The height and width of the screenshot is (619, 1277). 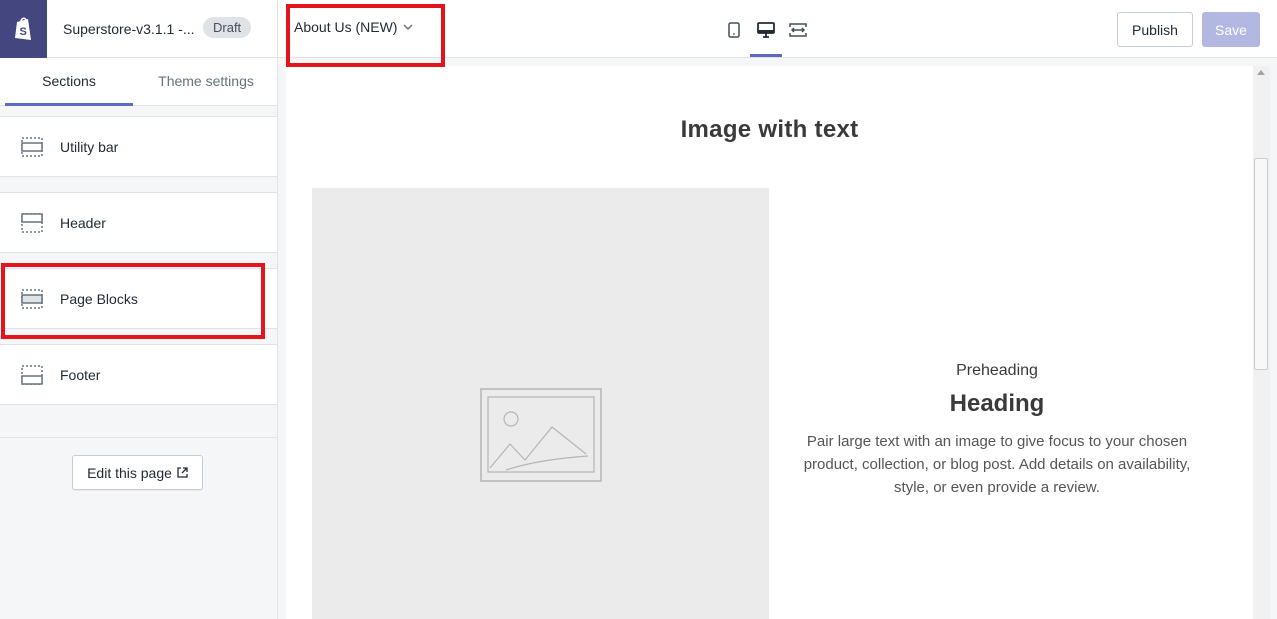 What do you see at coordinates (22, 32) in the screenshot?
I see `svg-text: S` at bounding box center [22, 32].